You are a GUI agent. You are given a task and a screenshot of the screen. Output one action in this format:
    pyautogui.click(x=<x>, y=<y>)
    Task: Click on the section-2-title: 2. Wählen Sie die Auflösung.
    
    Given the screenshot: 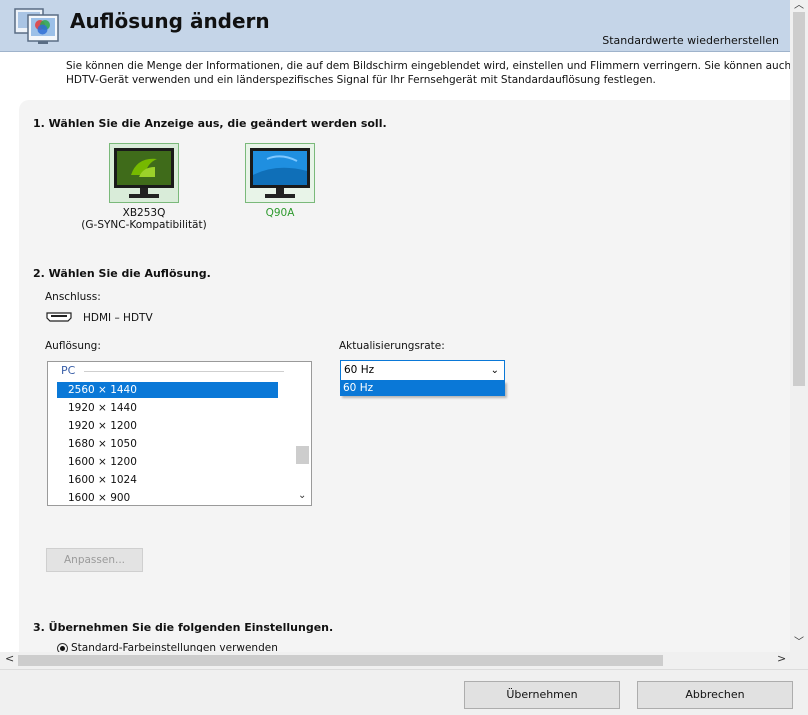 What is the action you would take?
    pyautogui.click(x=122, y=273)
    